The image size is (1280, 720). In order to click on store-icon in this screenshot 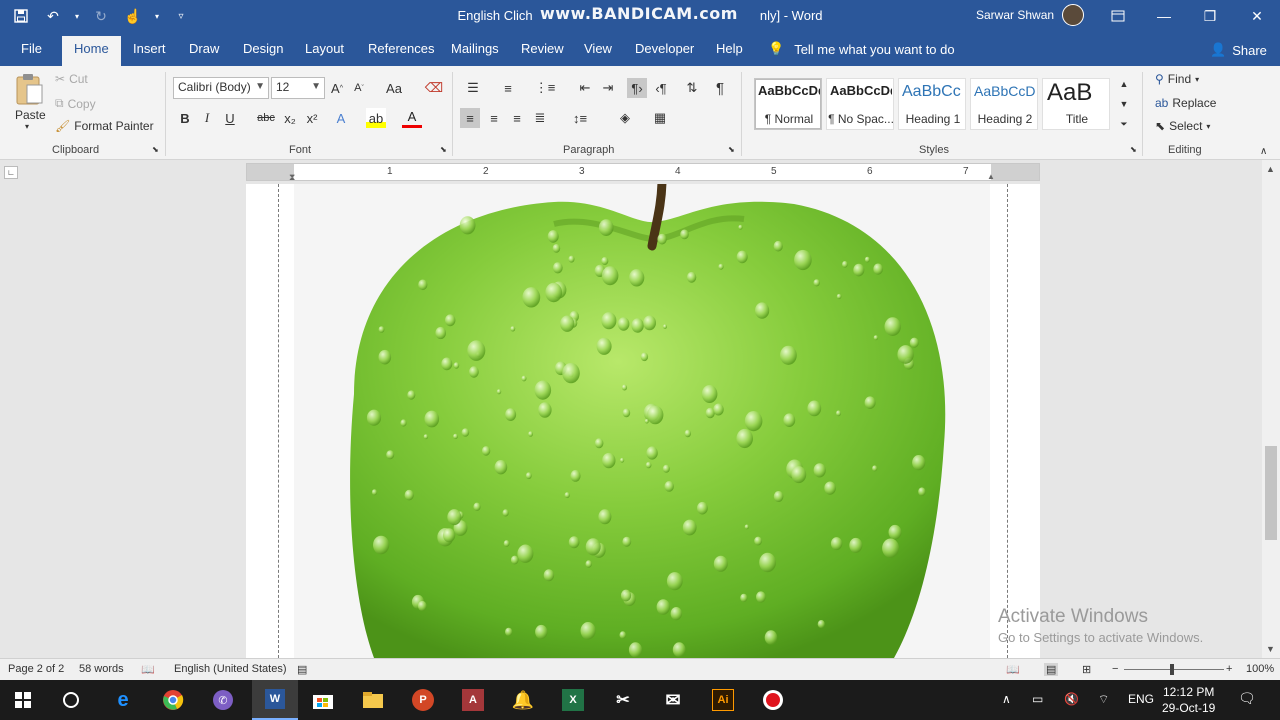, I will do `click(323, 700)`.